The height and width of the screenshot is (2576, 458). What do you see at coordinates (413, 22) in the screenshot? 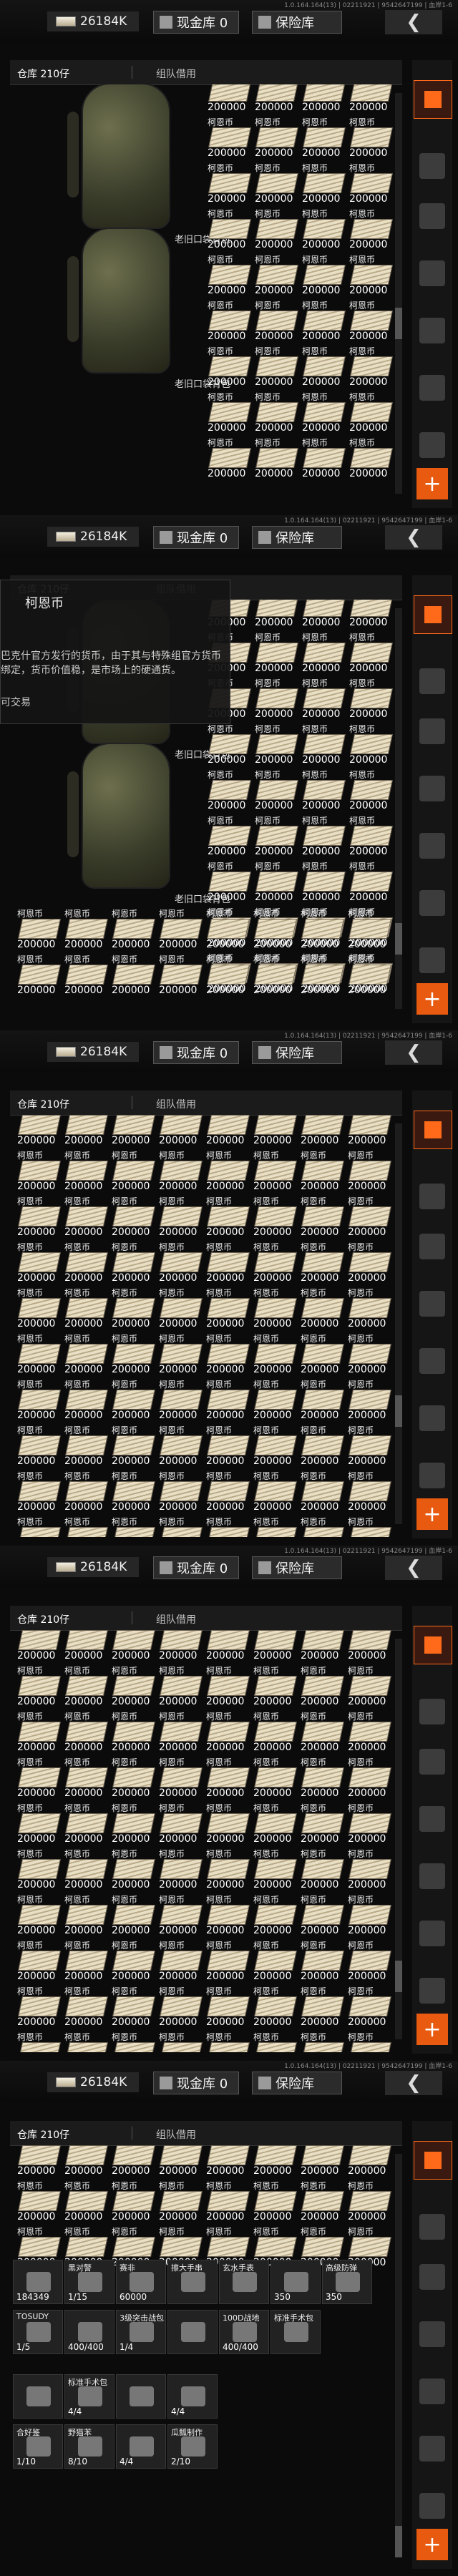
I see `back-button: ❮` at bounding box center [413, 22].